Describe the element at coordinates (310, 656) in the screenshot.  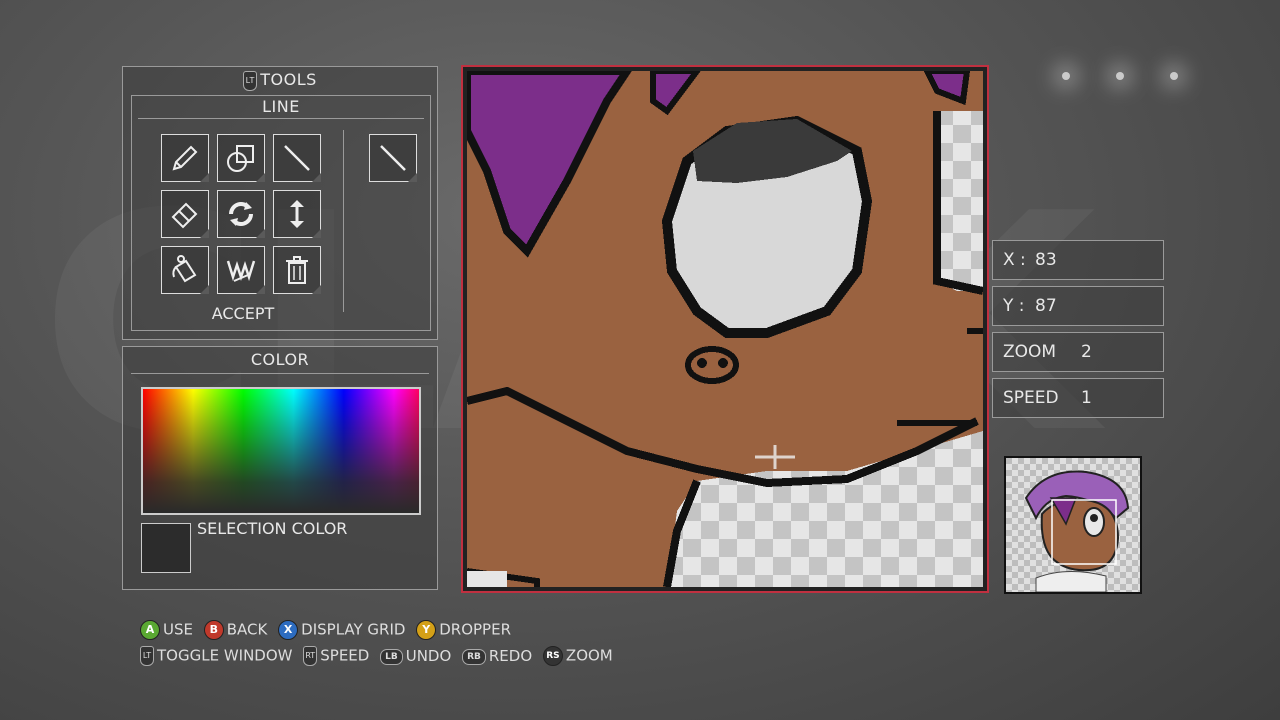
I see `rt-trigger-icon: RT` at that location.